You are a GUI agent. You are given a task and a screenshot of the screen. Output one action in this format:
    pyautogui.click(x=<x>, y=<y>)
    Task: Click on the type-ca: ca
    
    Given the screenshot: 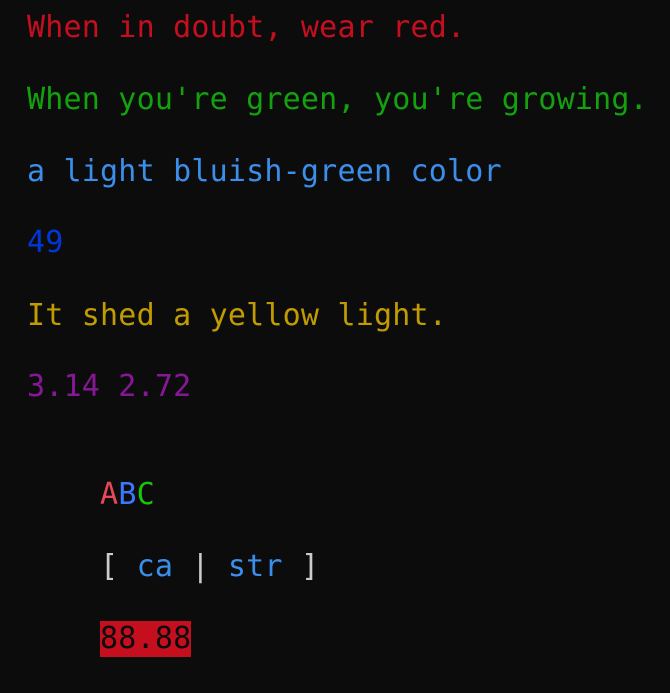 What is the action you would take?
    pyautogui.click(x=155, y=566)
    